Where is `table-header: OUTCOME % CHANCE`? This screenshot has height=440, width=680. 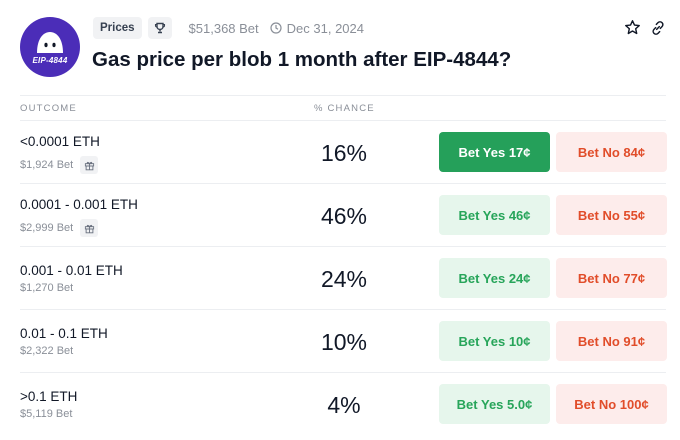
table-header: OUTCOME % CHANCE is located at coordinates (343, 108).